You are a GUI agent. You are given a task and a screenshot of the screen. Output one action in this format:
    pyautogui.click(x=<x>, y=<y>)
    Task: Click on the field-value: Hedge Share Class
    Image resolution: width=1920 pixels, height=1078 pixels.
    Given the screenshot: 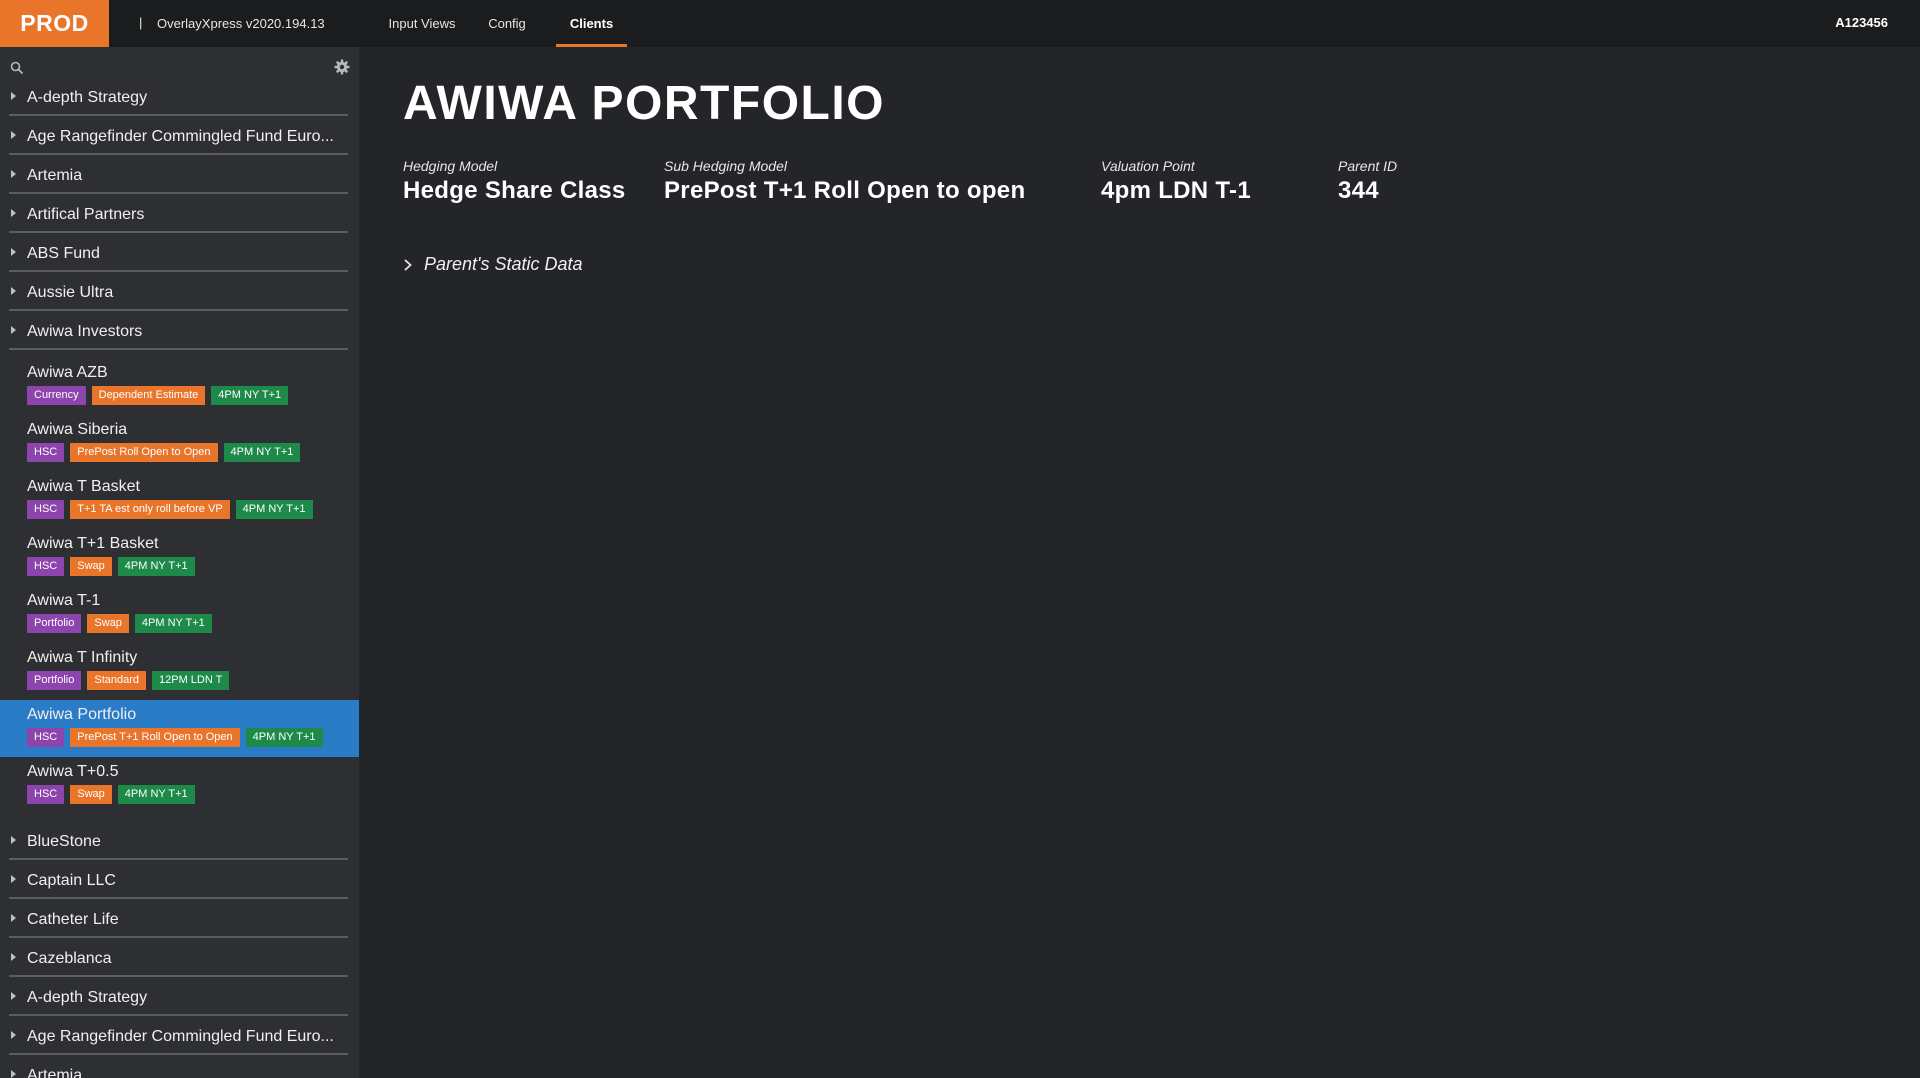 What is the action you would take?
    pyautogui.click(x=514, y=190)
    